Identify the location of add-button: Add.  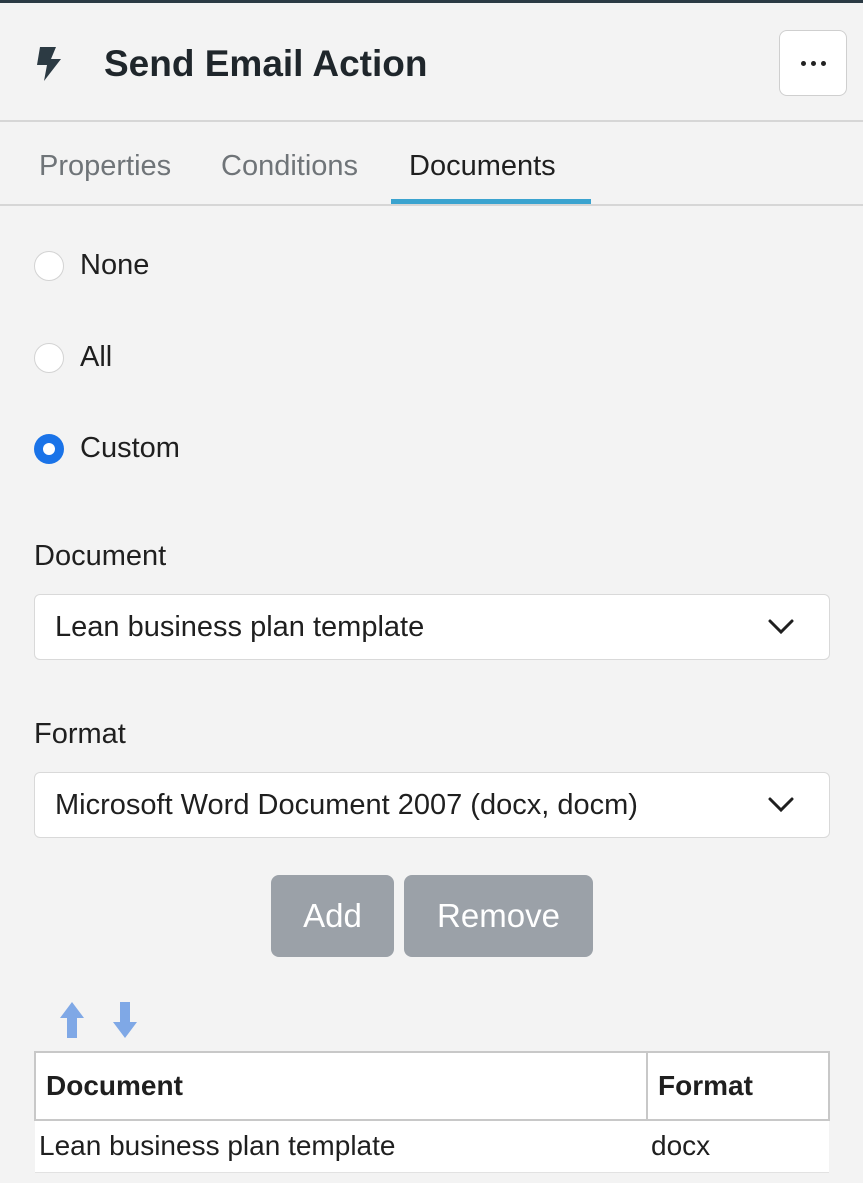
(332, 916).